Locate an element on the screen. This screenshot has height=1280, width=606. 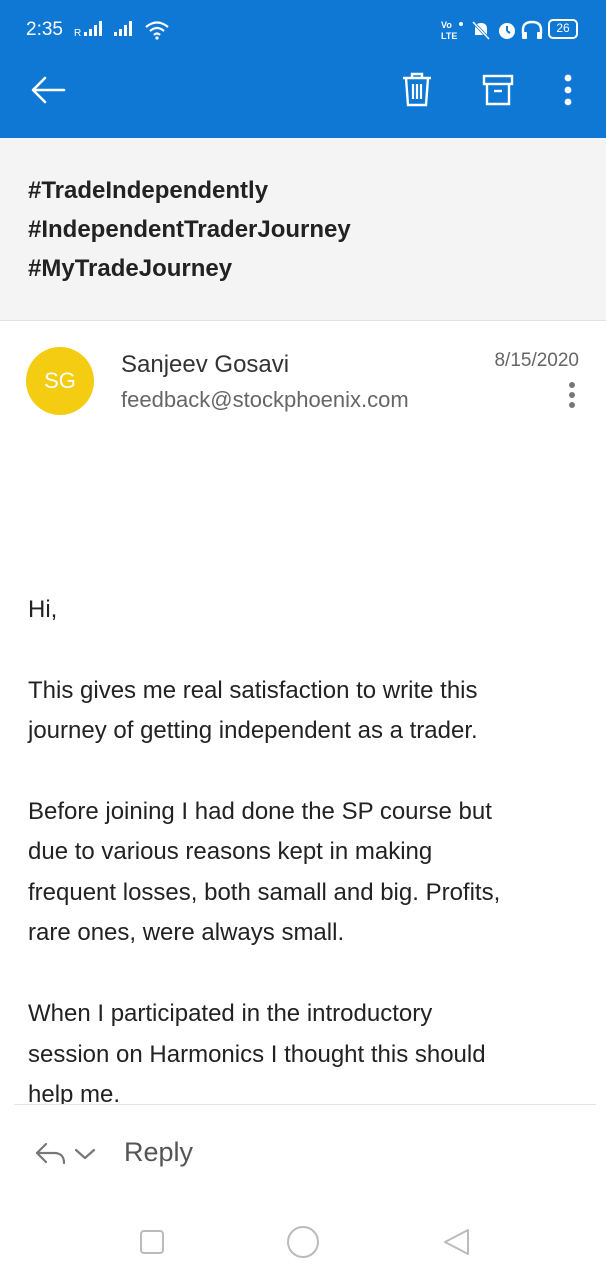
triangle-back-icon is located at coordinates (456, 1242).